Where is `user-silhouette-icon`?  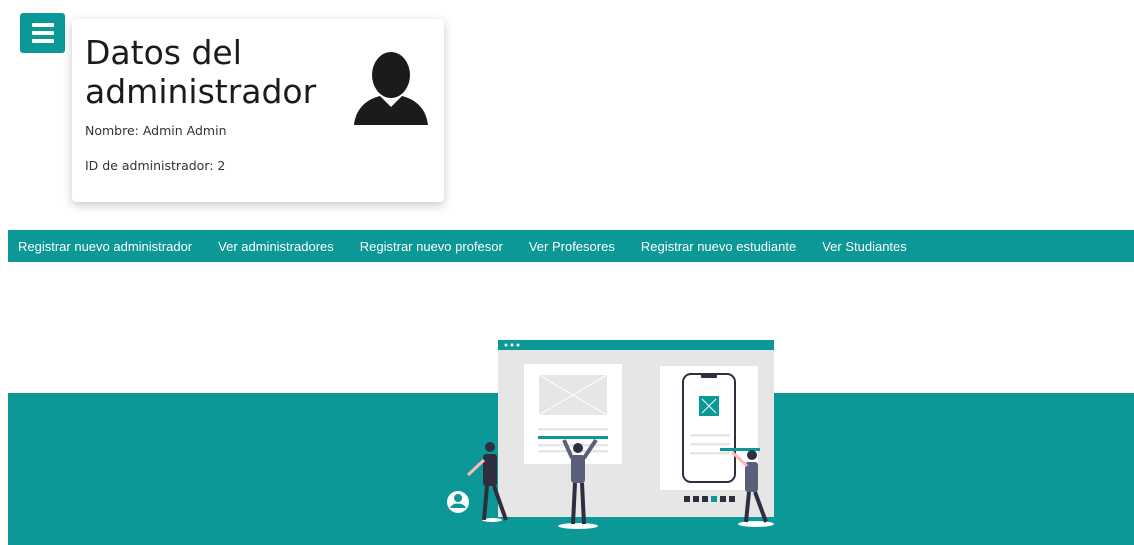 user-silhouette-icon is located at coordinates (391, 88).